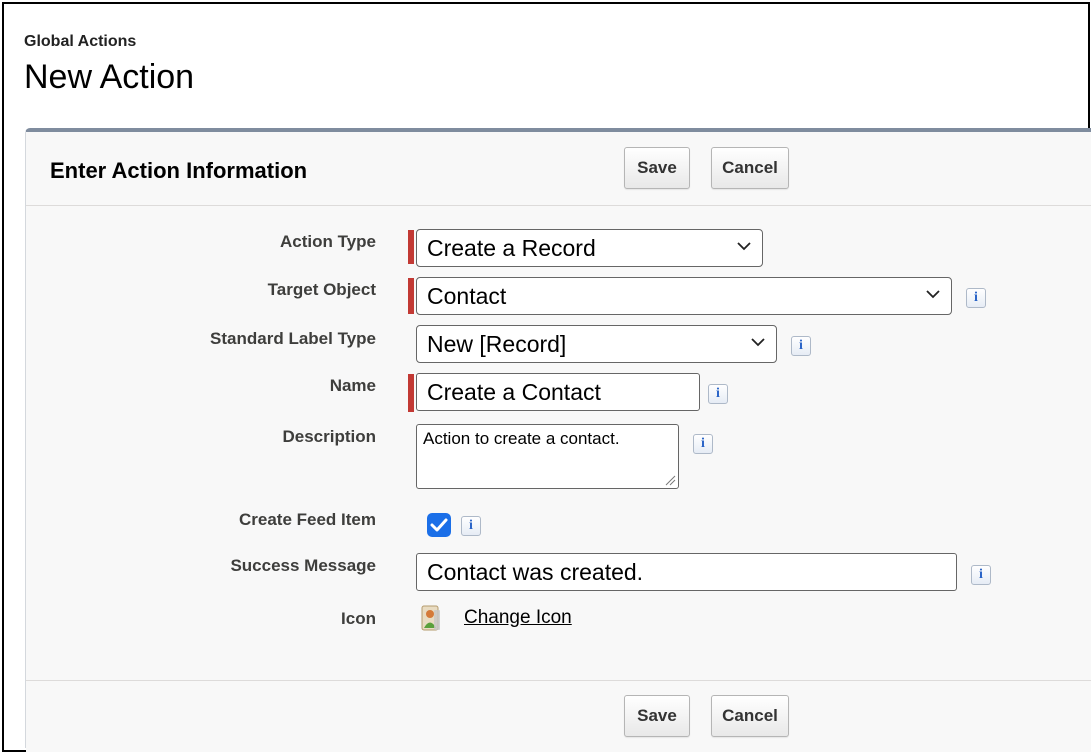  I want to click on success-message-label: Success Message, so click(303, 565).